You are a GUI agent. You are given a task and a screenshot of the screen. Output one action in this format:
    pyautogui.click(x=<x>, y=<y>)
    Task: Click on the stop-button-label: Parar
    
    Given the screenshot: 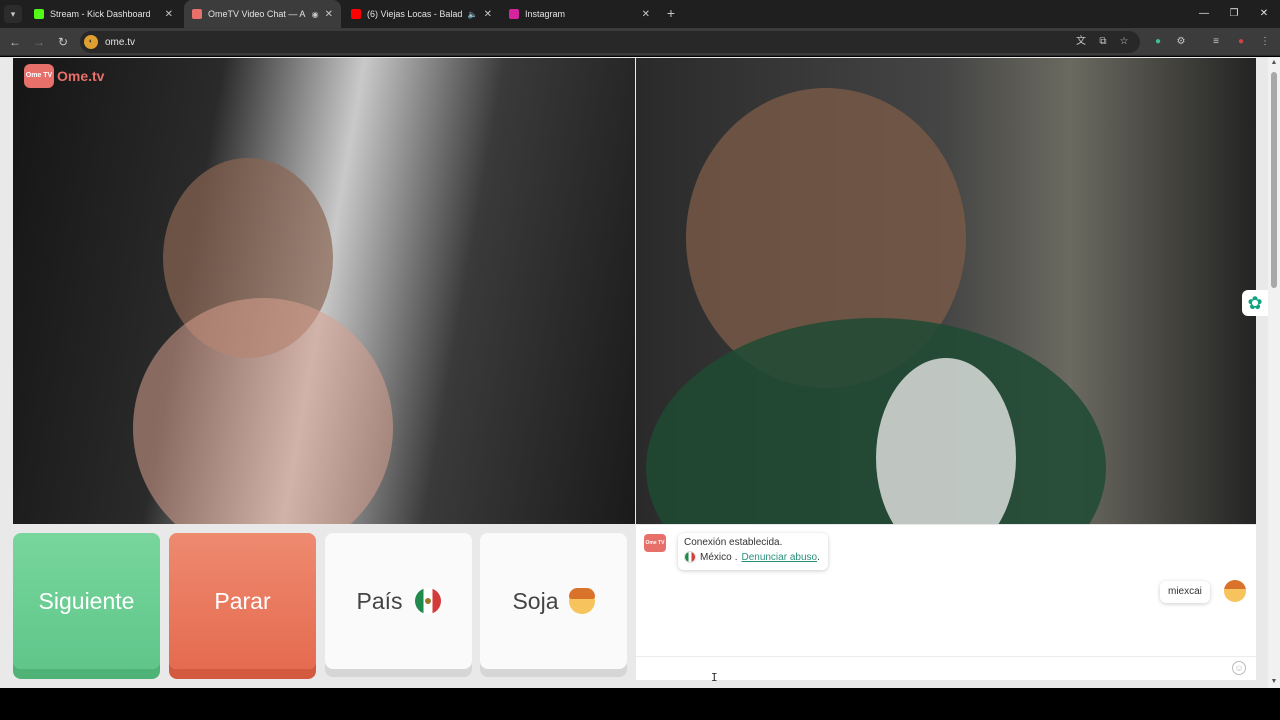 What is the action you would take?
    pyautogui.click(x=242, y=600)
    